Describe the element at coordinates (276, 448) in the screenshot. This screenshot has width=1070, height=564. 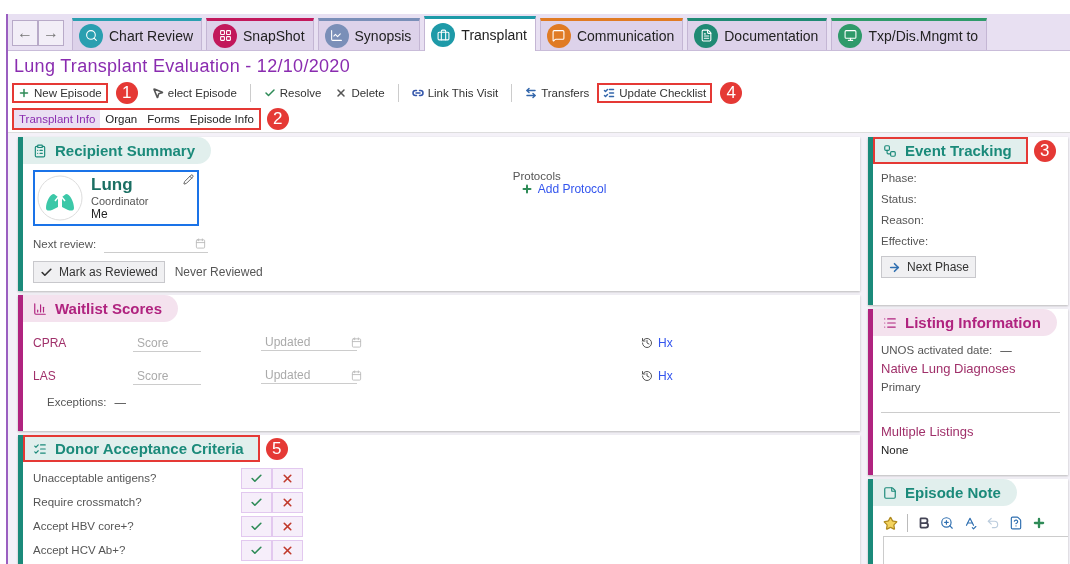
I see `callout-number: 5` at that location.